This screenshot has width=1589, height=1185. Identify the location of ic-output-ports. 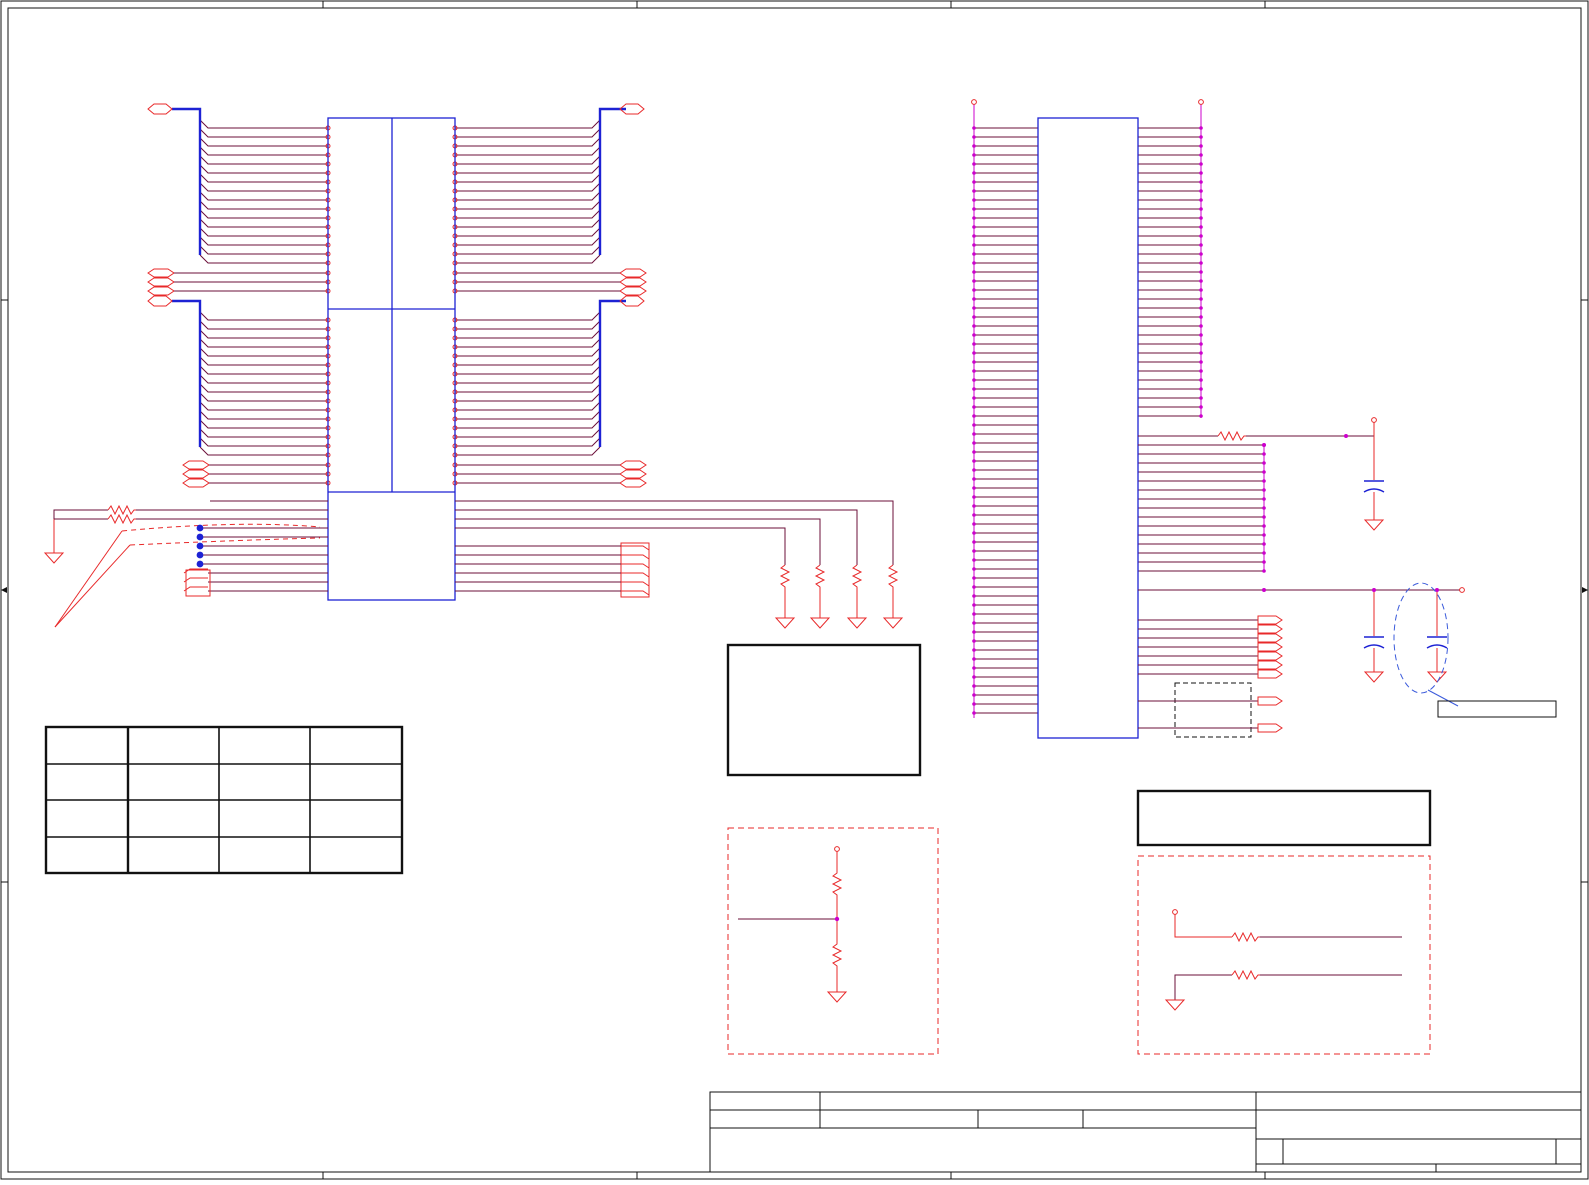
(1210, 647).